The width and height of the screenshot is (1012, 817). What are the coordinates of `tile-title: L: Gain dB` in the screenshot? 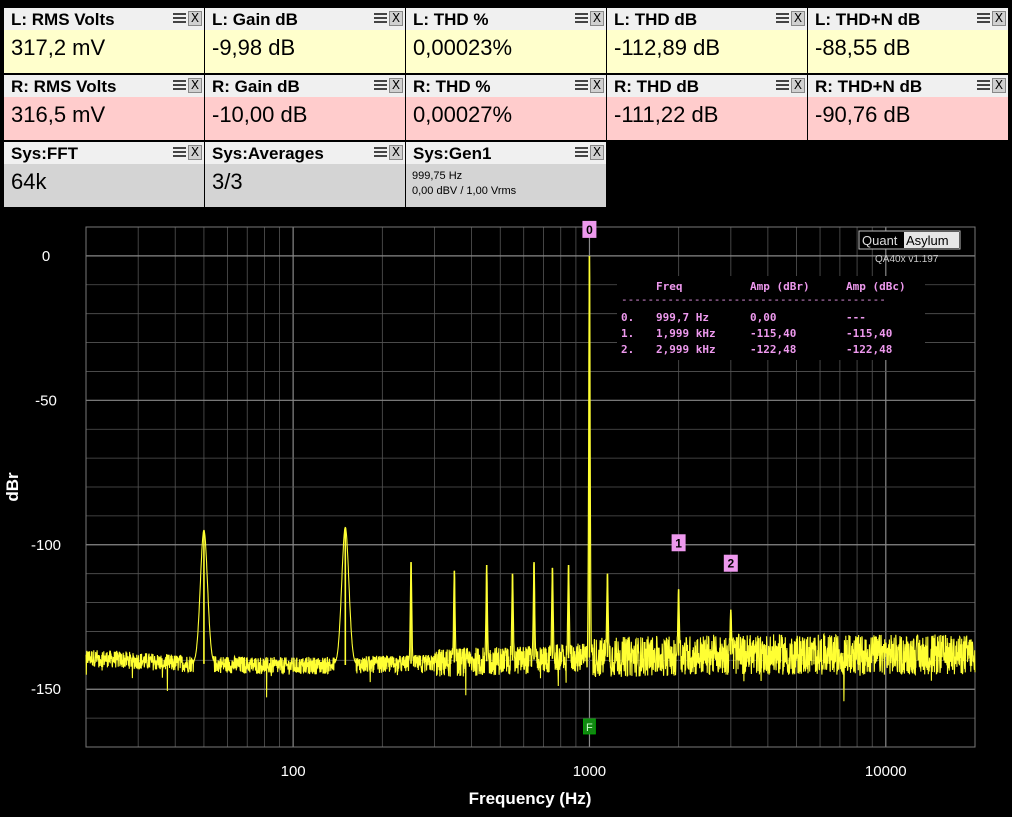 It's located at (255, 19).